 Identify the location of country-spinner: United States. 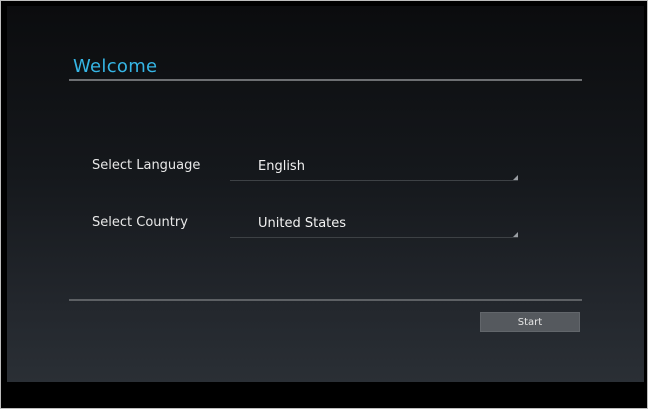
(374, 227).